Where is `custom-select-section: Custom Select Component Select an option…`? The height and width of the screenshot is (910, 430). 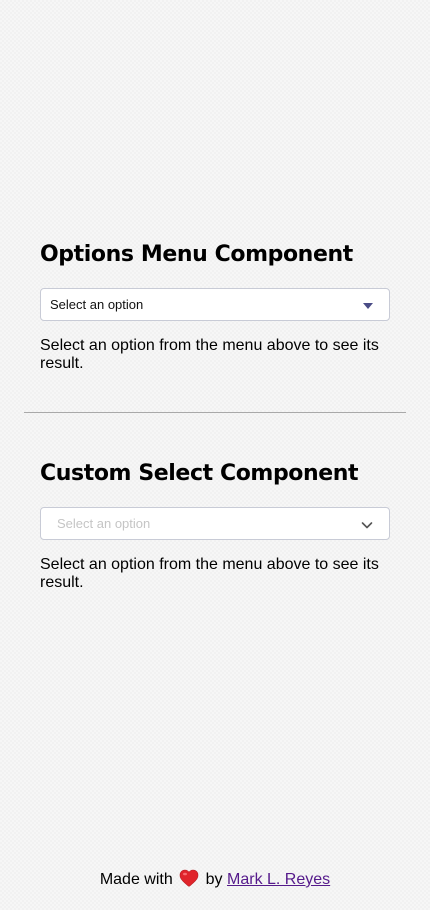 custom-select-section: Custom Select Component Select an option… is located at coordinates (215, 525).